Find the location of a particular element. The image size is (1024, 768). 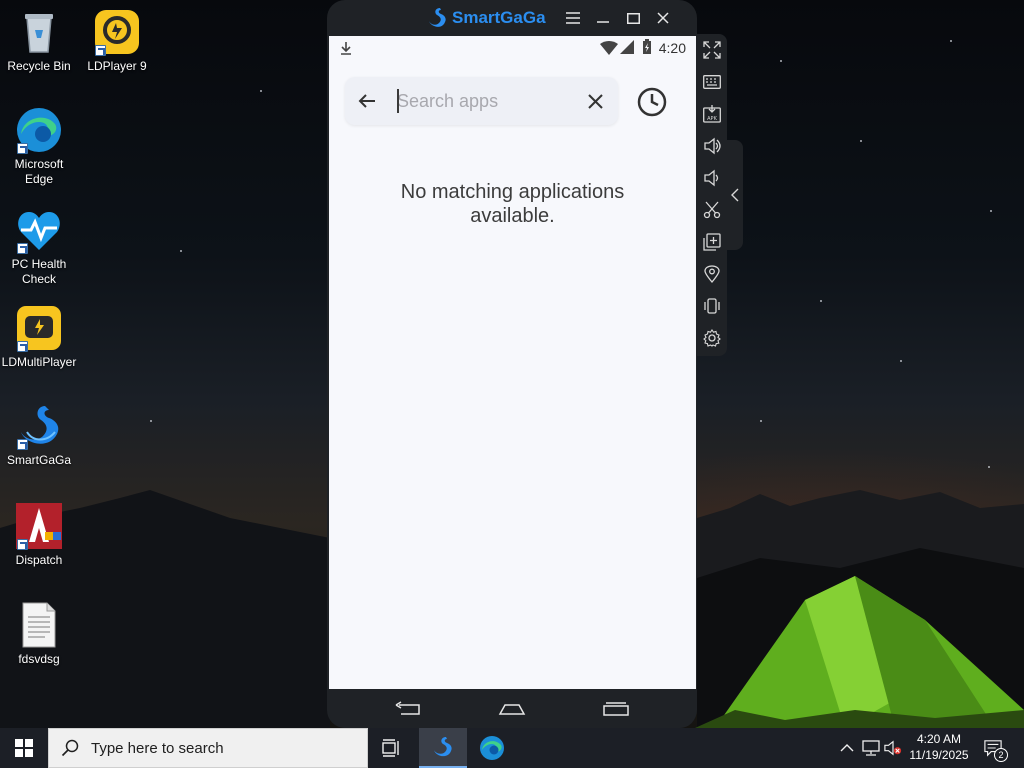

text-caret is located at coordinates (398, 101).